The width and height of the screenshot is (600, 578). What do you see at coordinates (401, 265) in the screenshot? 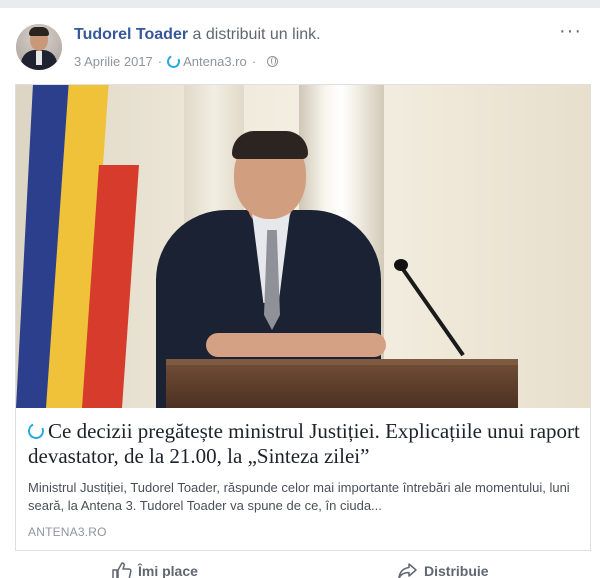
I see `image-microphone` at bounding box center [401, 265].